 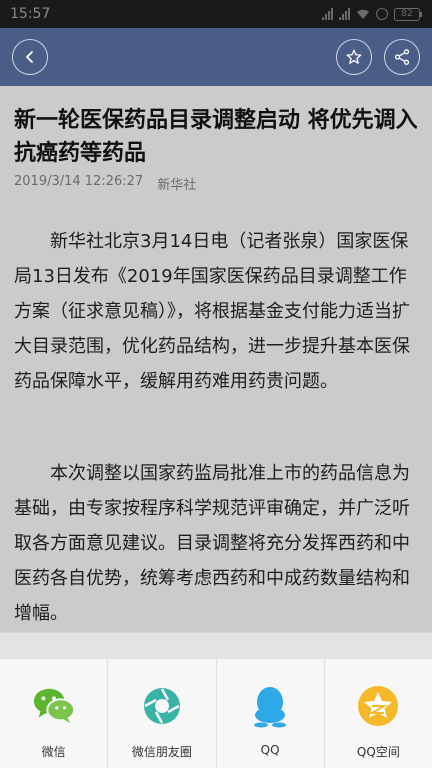 I want to click on nav-bar, so click(x=216, y=57).